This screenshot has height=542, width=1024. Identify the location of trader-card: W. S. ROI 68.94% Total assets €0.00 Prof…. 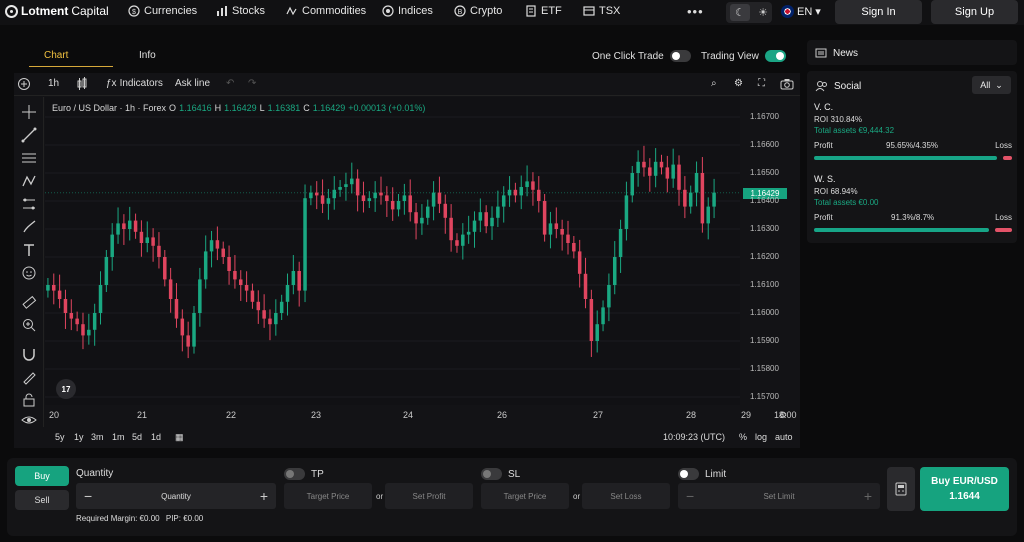
(913, 203).